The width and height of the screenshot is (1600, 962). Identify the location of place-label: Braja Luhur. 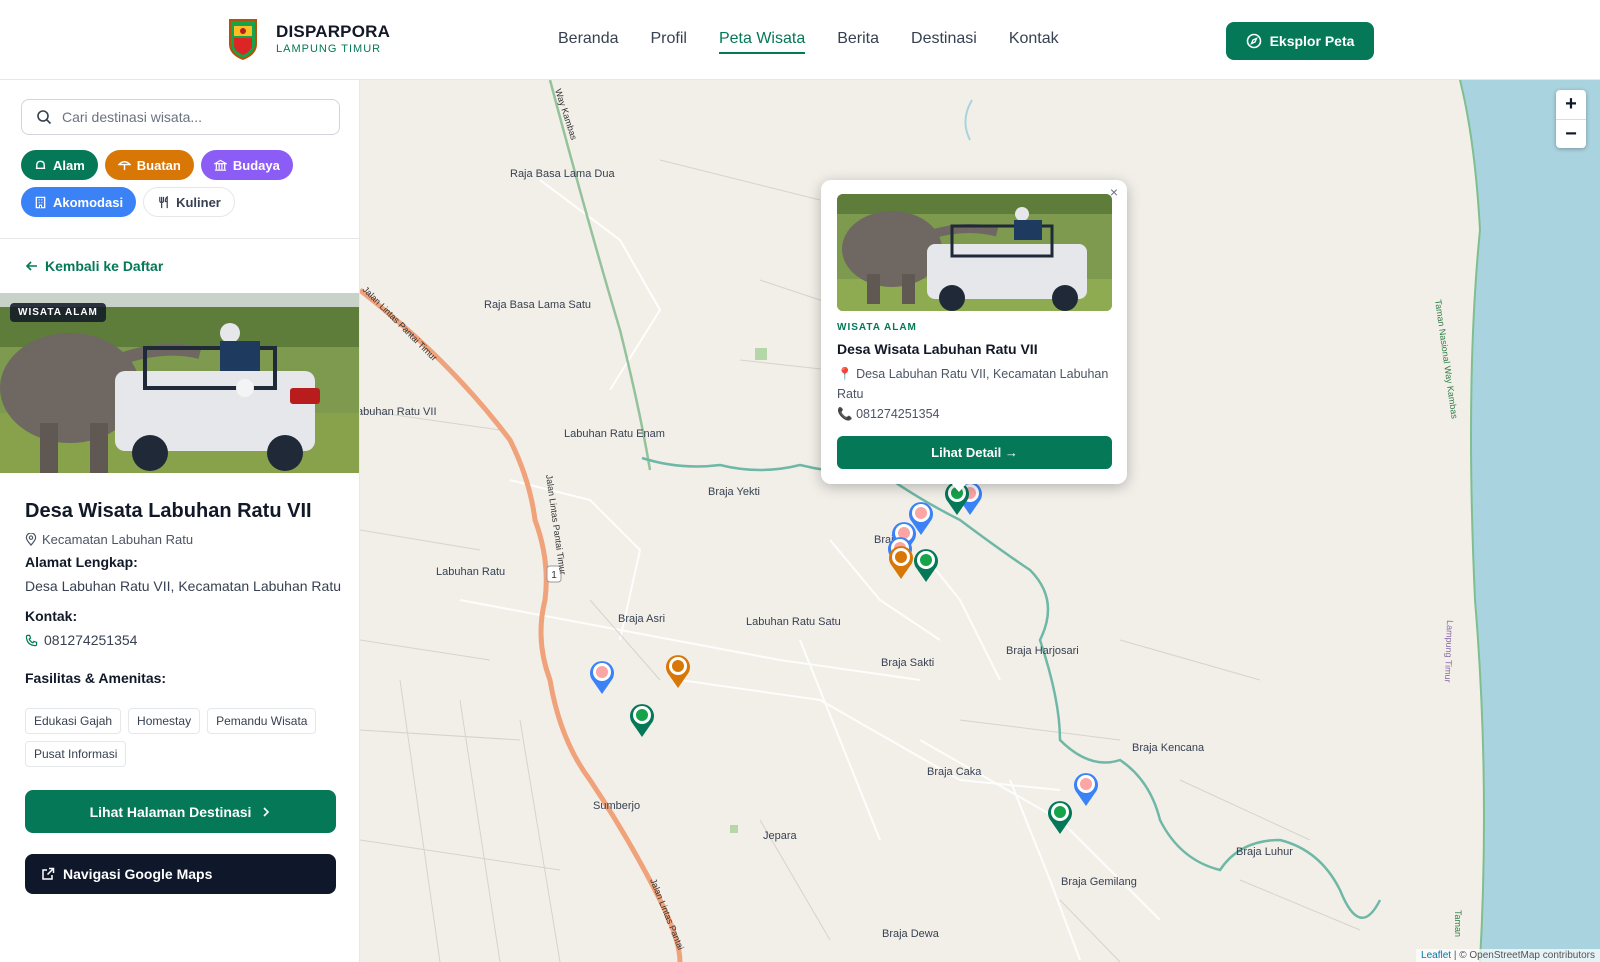
(1264, 852).